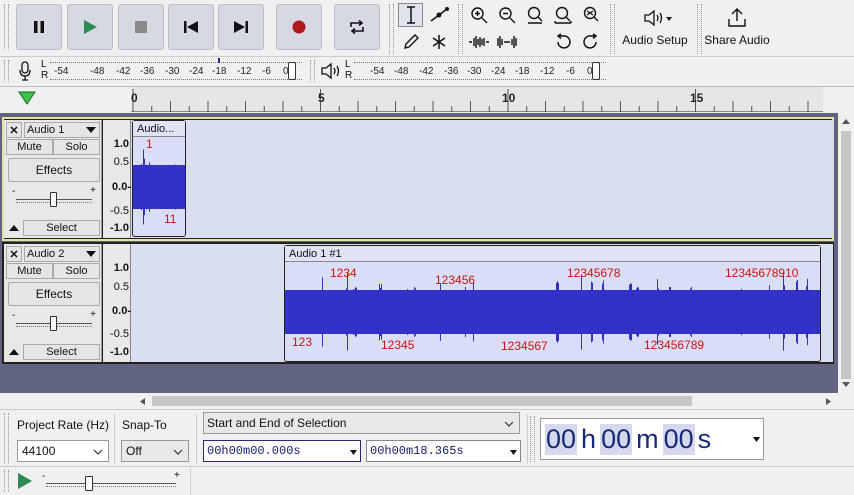  I want to click on project-rate-select: 44100, so click(63, 451).